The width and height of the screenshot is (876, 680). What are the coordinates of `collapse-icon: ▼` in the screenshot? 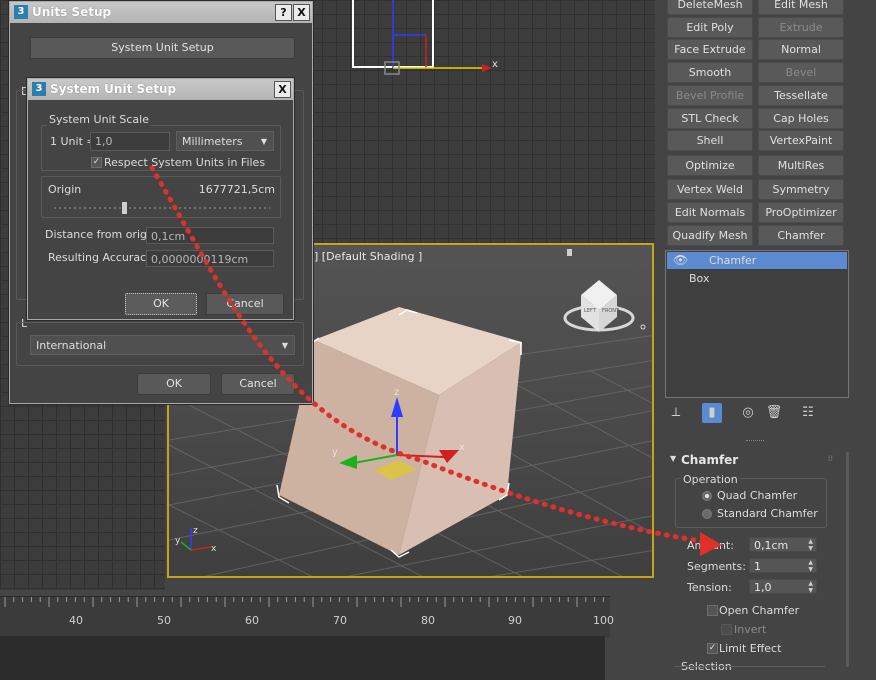 It's located at (673, 458).